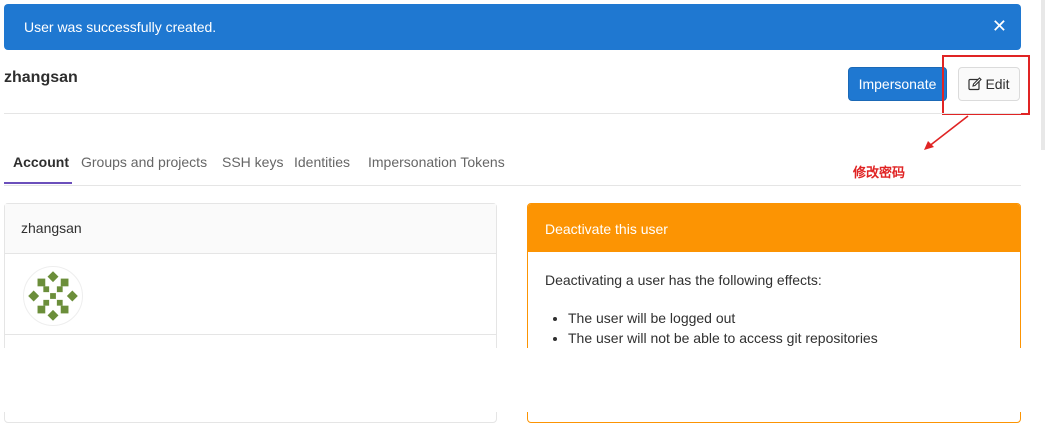  Describe the element at coordinates (41, 162) in the screenshot. I see `tab-account: Account` at that location.